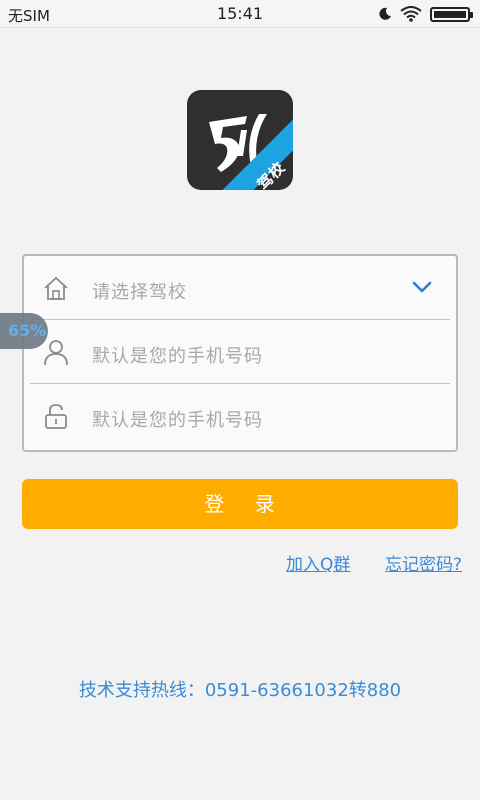 The width and height of the screenshot is (480, 800). I want to click on username-field: 默认是您的手机号码, so click(240, 352).